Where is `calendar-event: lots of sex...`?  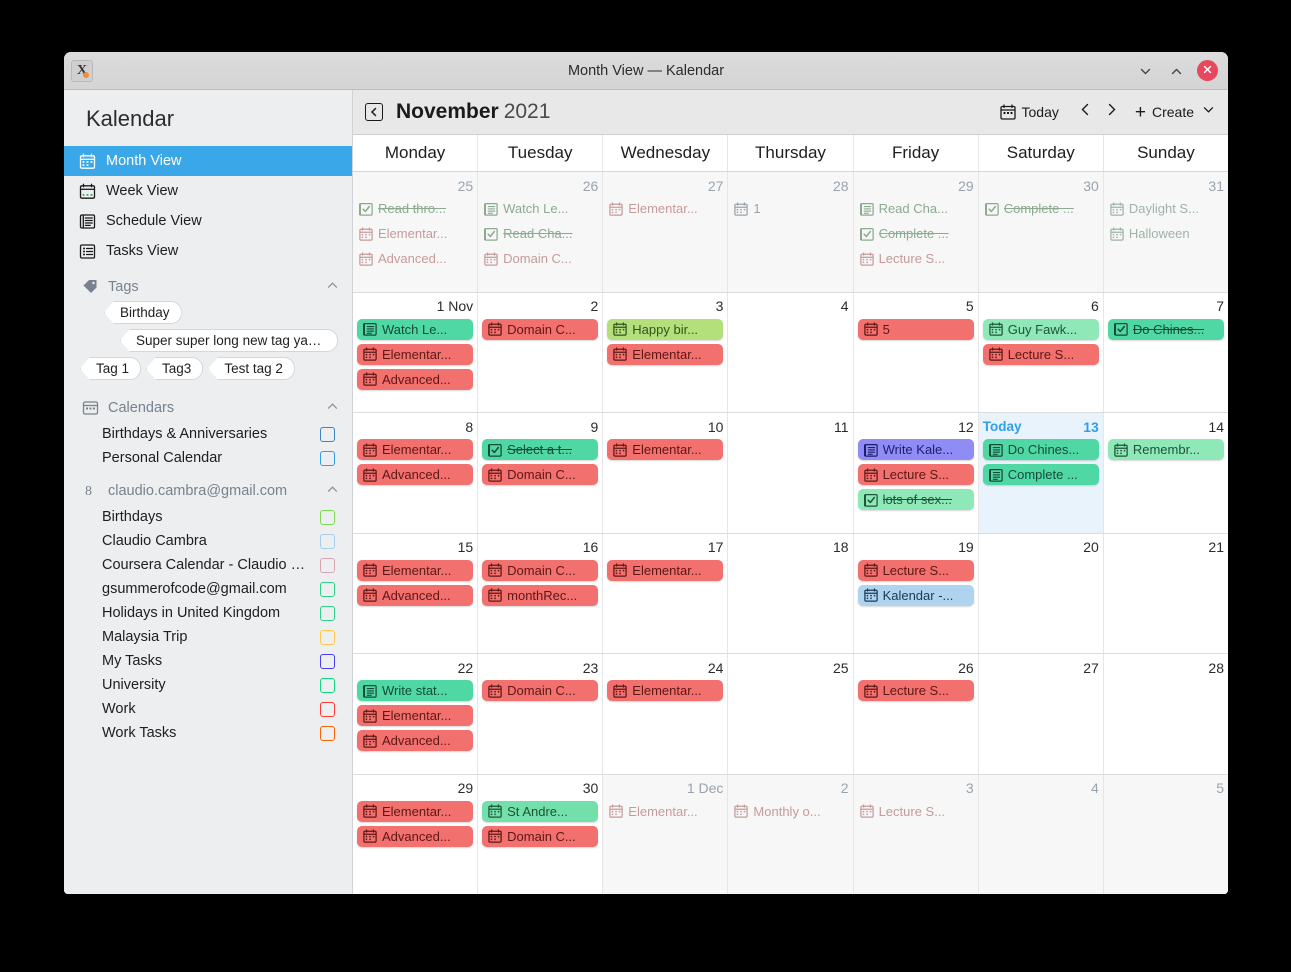 calendar-event: lots of sex... is located at coordinates (915, 499).